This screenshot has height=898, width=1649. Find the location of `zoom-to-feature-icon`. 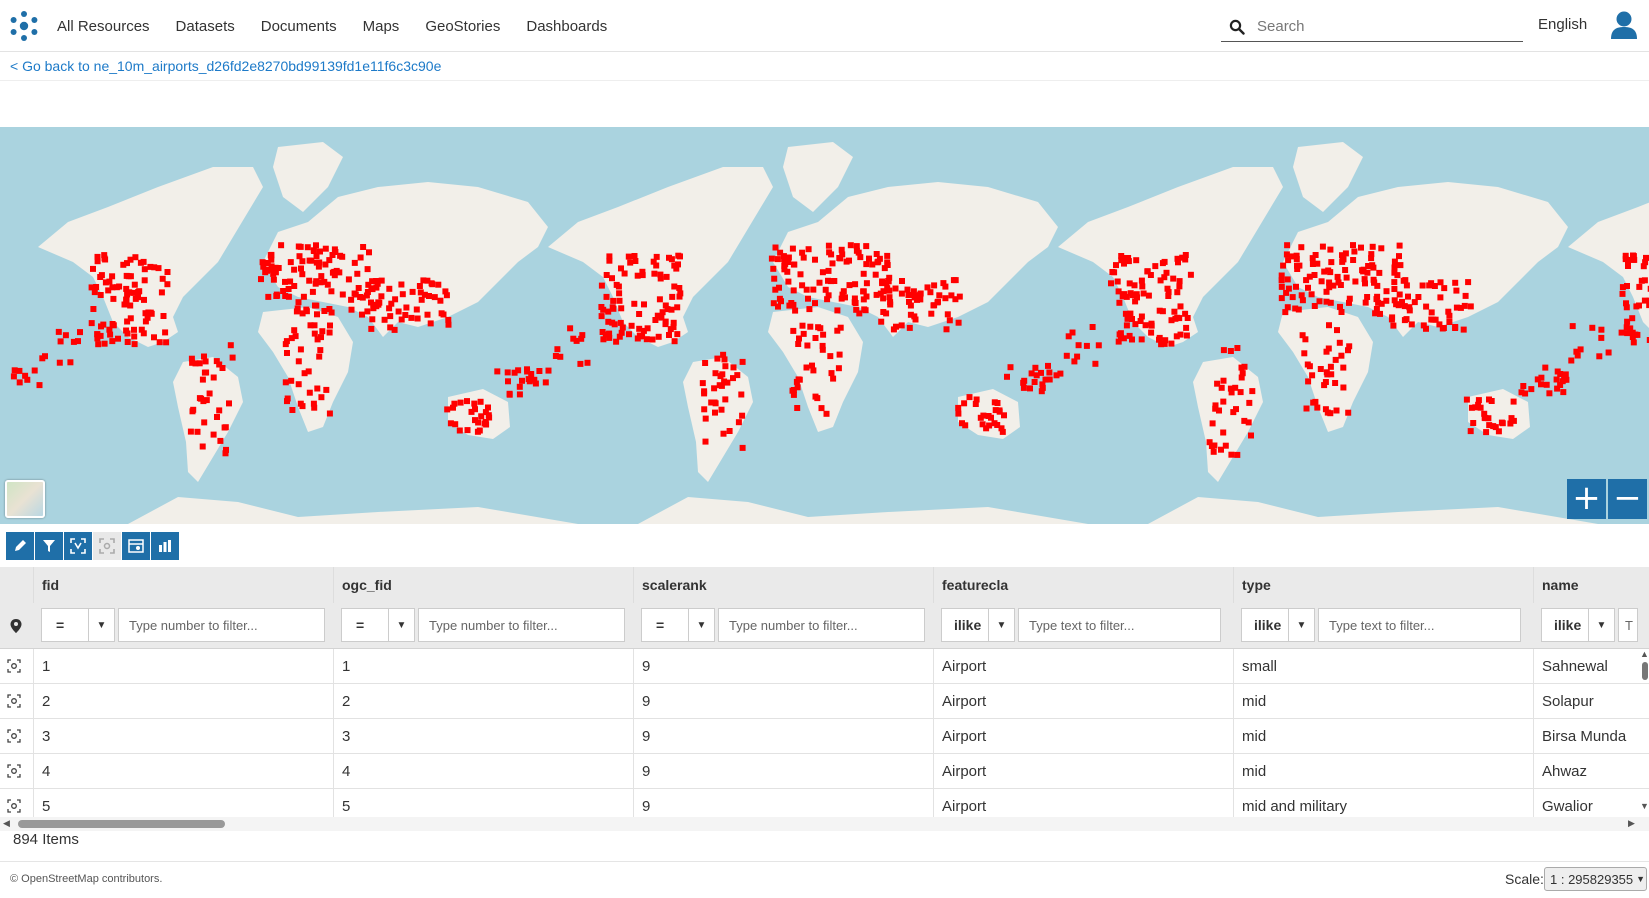

zoom-to-feature-icon is located at coordinates (14, 736).